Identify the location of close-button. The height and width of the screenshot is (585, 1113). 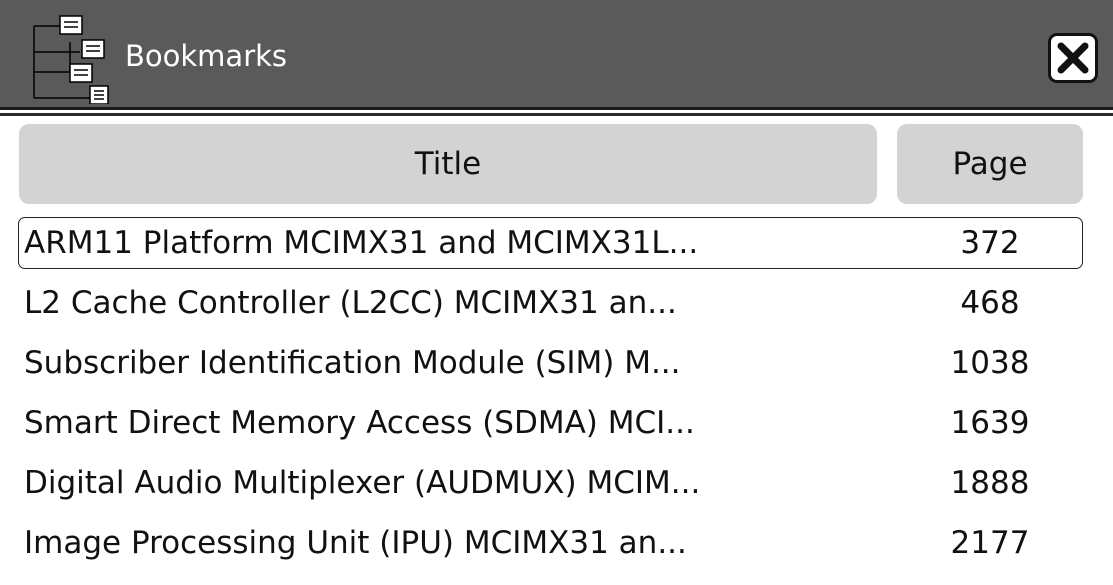
(1073, 58).